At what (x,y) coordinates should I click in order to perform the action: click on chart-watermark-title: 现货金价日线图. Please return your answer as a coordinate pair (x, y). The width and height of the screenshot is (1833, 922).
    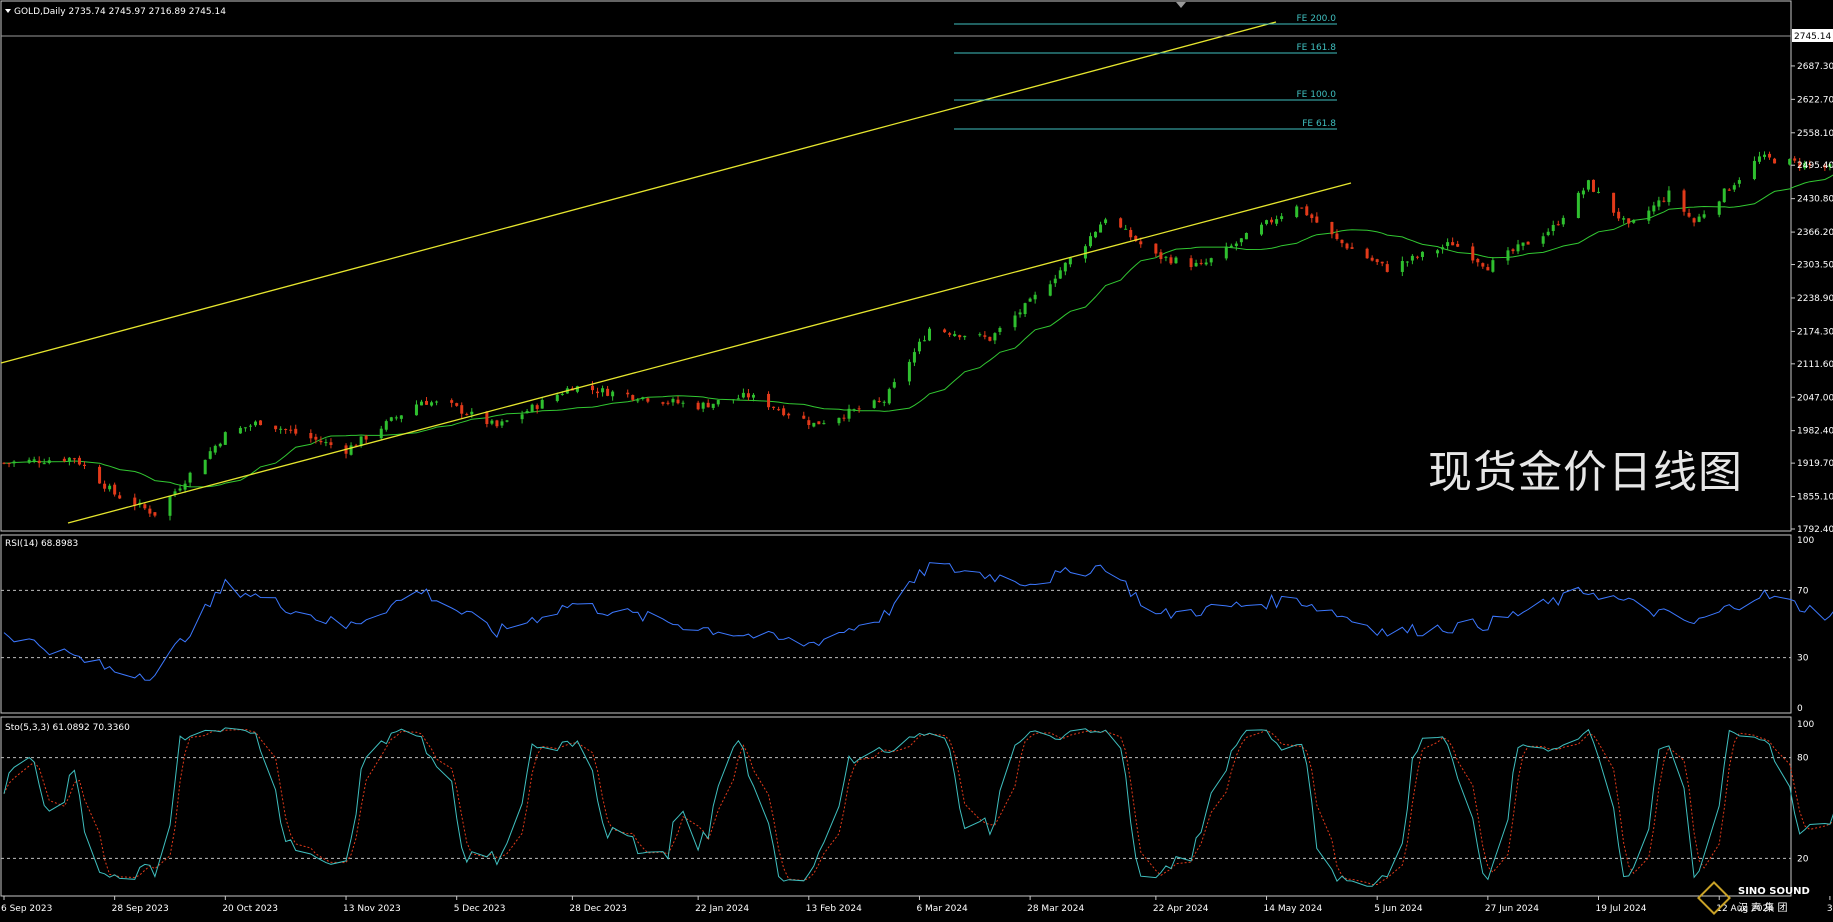
    Looking at the image, I should click on (1585, 468).